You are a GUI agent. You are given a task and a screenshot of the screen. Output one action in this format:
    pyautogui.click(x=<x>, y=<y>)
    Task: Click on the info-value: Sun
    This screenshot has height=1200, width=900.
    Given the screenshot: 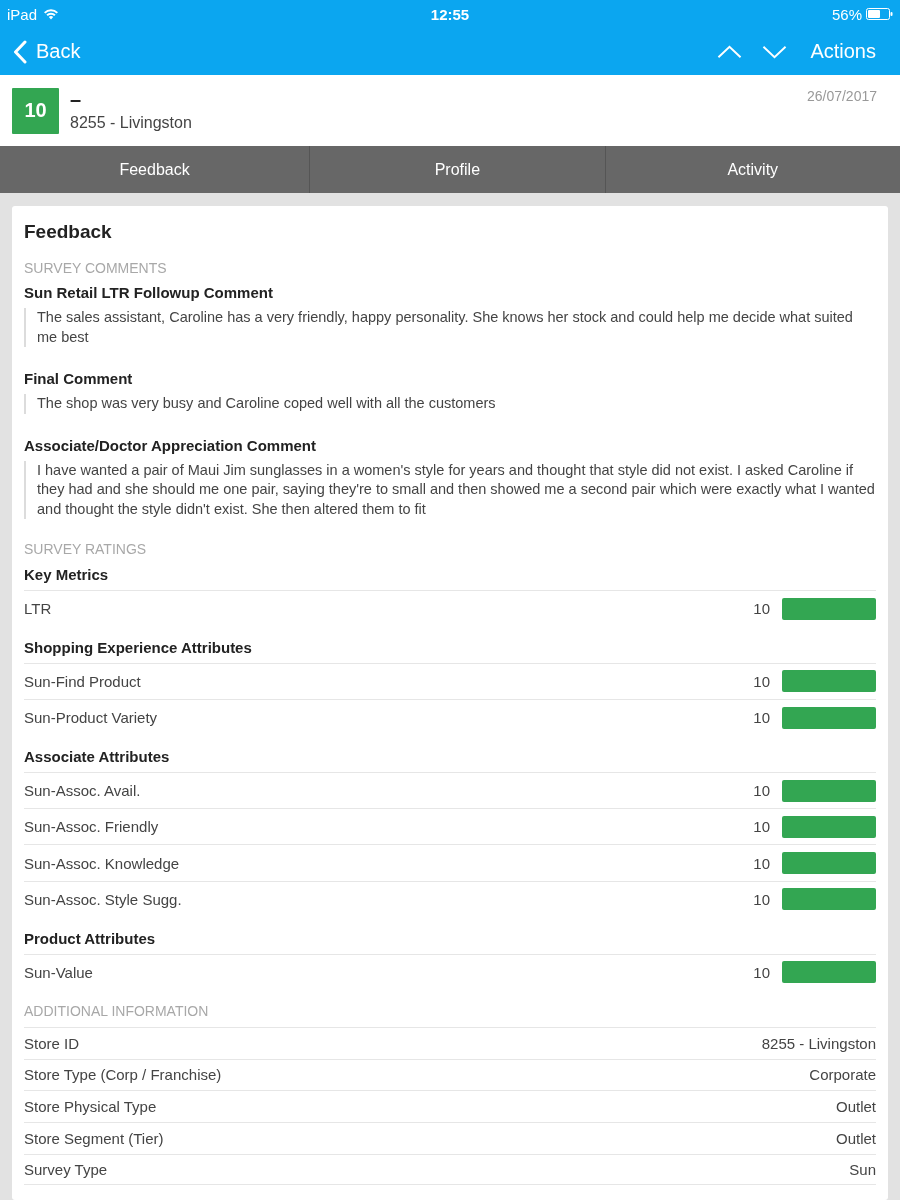 What is the action you would take?
    pyautogui.click(x=862, y=1169)
    